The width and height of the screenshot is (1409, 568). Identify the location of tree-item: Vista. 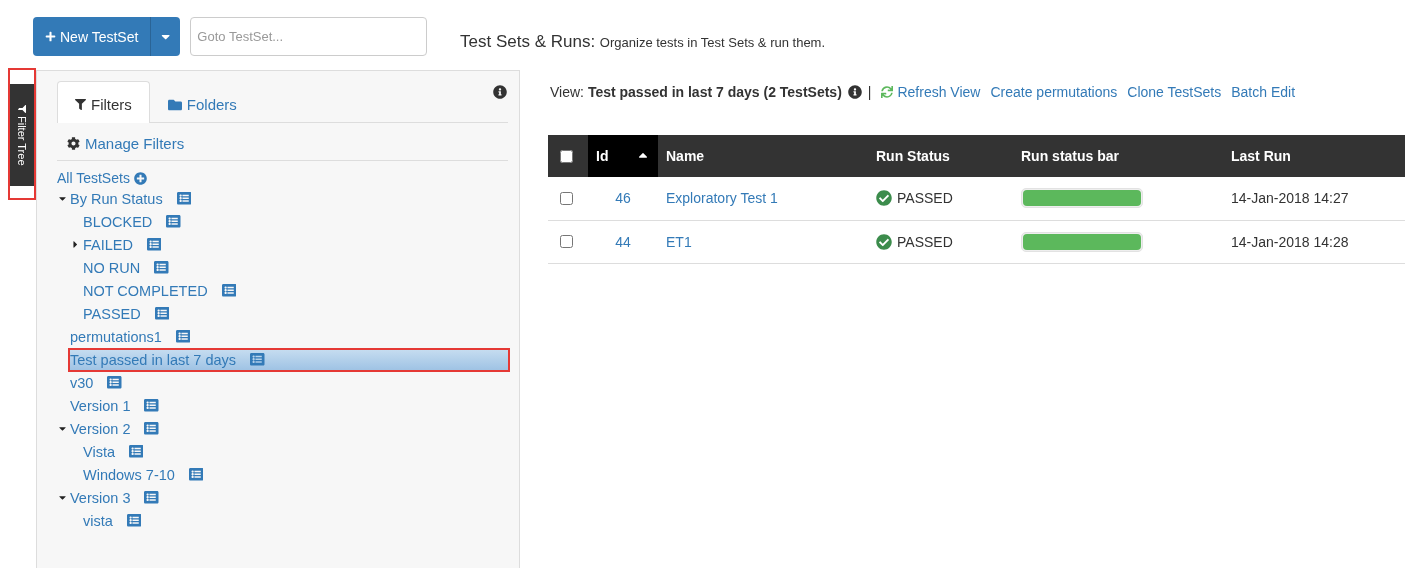
(120, 451).